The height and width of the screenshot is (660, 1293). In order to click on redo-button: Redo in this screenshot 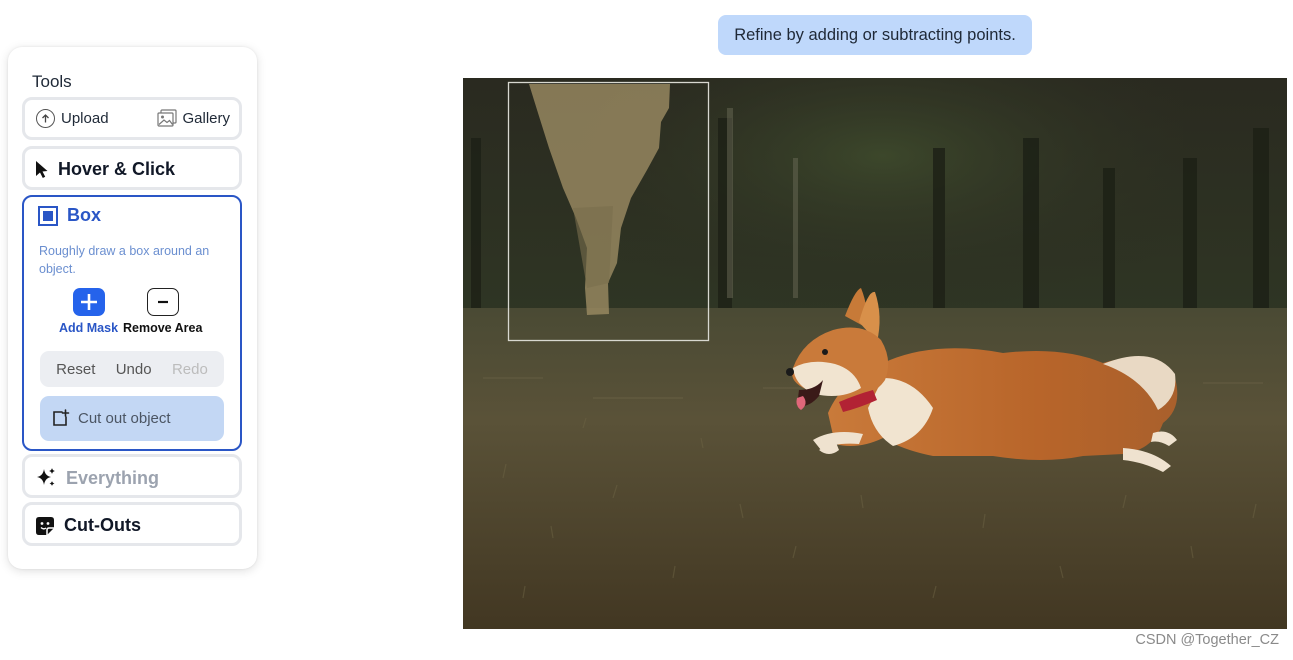, I will do `click(190, 369)`.